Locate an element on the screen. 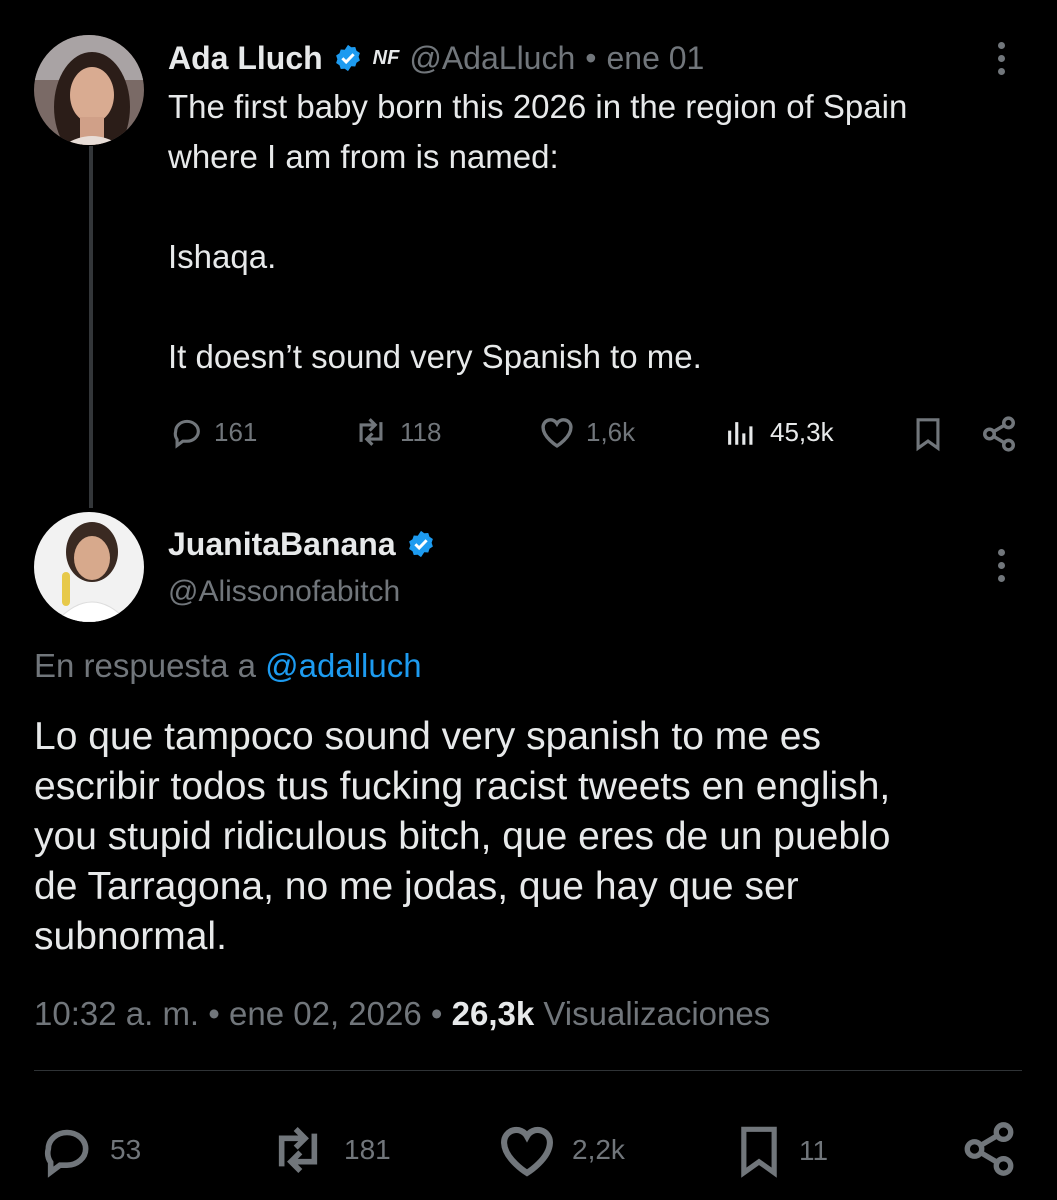  author-name: Ada Lluch is located at coordinates (245, 58).